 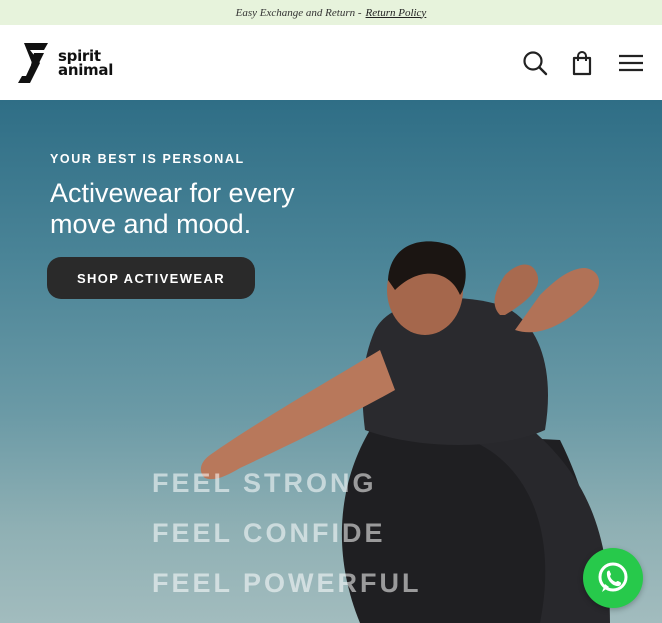 What do you see at coordinates (535, 63) in the screenshot?
I see `search-icon` at bounding box center [535, 63].